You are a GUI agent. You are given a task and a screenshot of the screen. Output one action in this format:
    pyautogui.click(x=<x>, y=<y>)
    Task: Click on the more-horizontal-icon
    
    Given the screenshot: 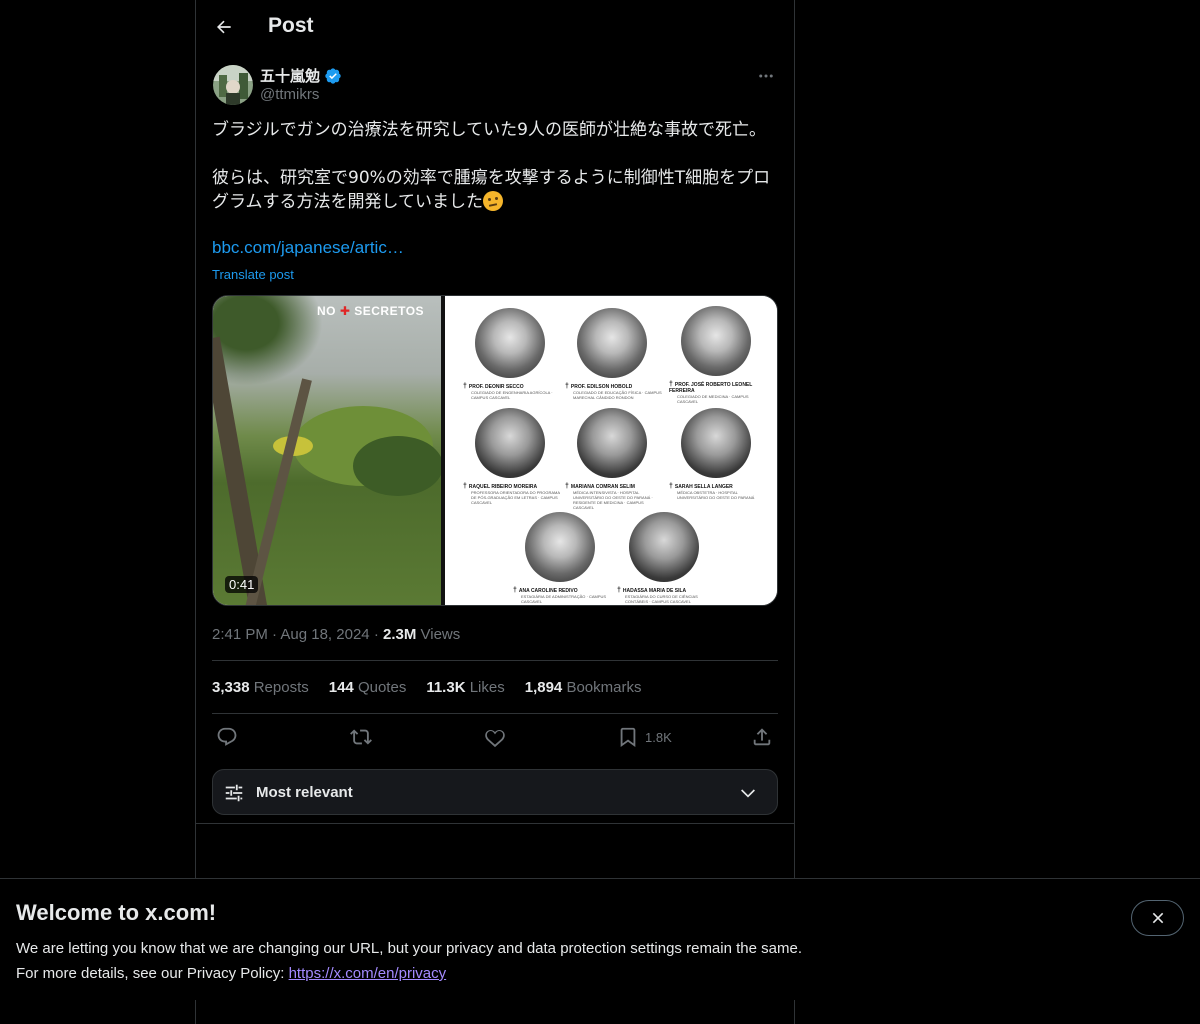 What is the action you would take?
    pyautogui.click(x=766, y=76)
    